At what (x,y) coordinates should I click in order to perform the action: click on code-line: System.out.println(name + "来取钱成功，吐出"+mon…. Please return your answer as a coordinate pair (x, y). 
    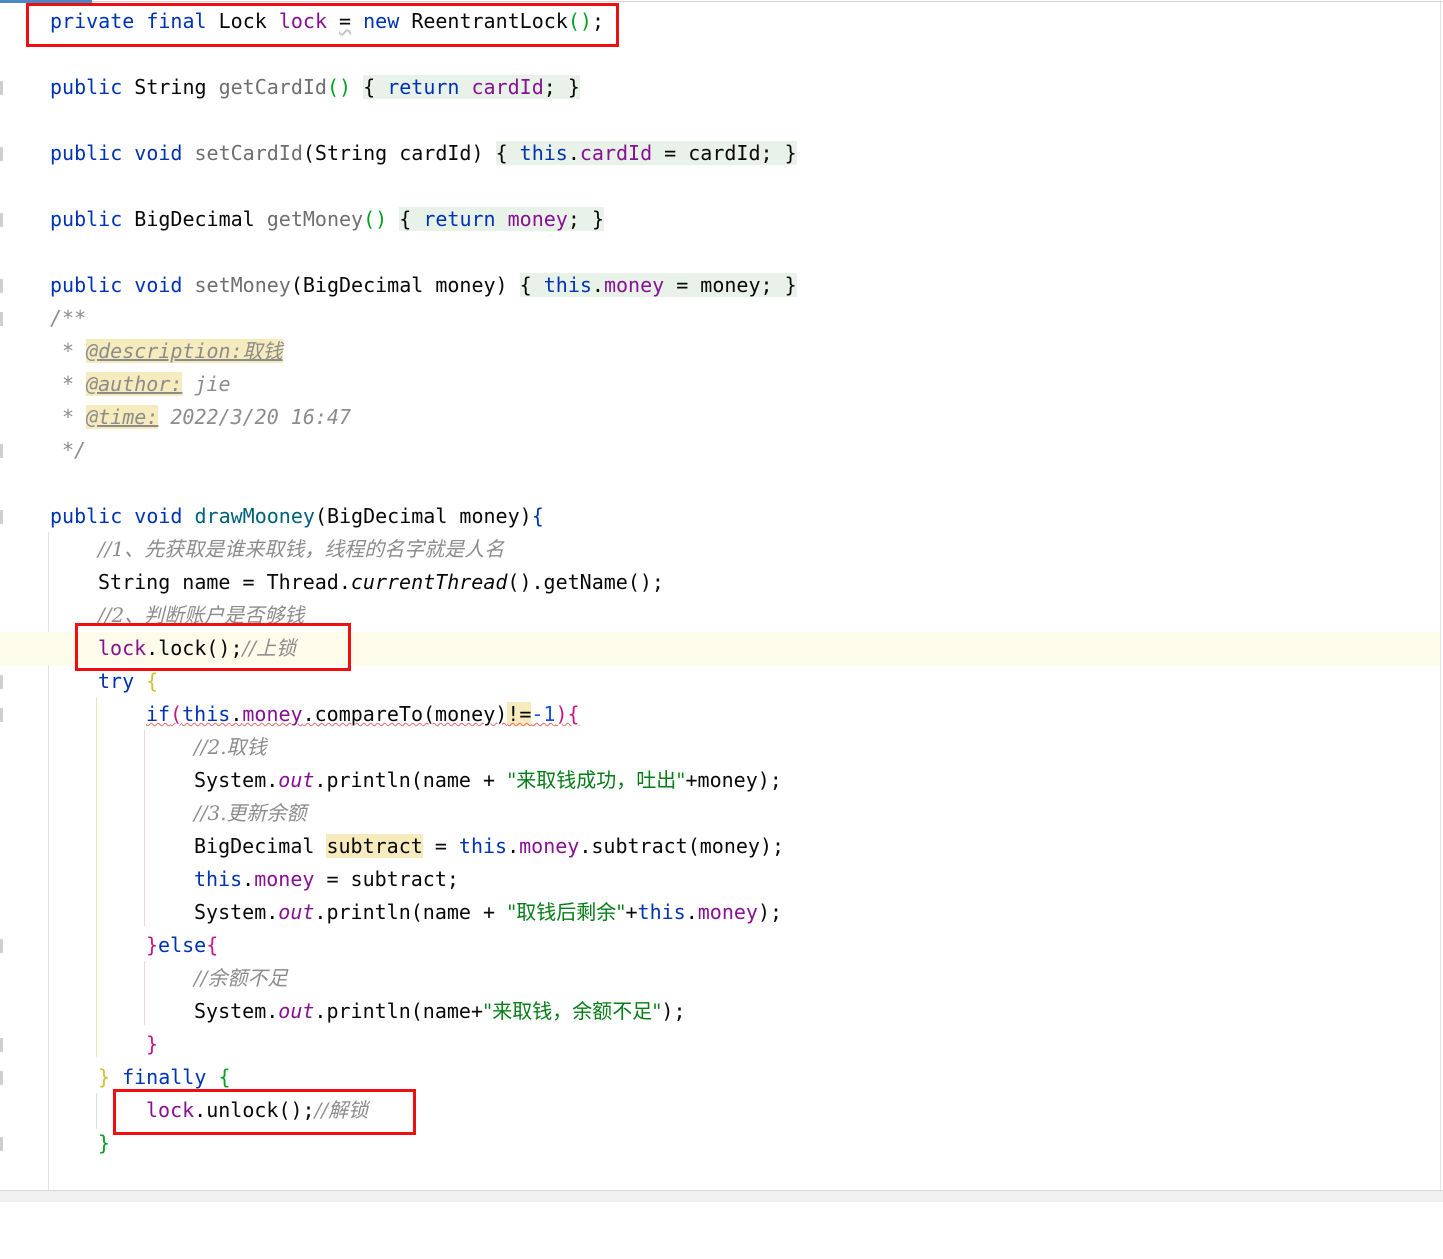
    Looking at the image, I should click on (720, 780).